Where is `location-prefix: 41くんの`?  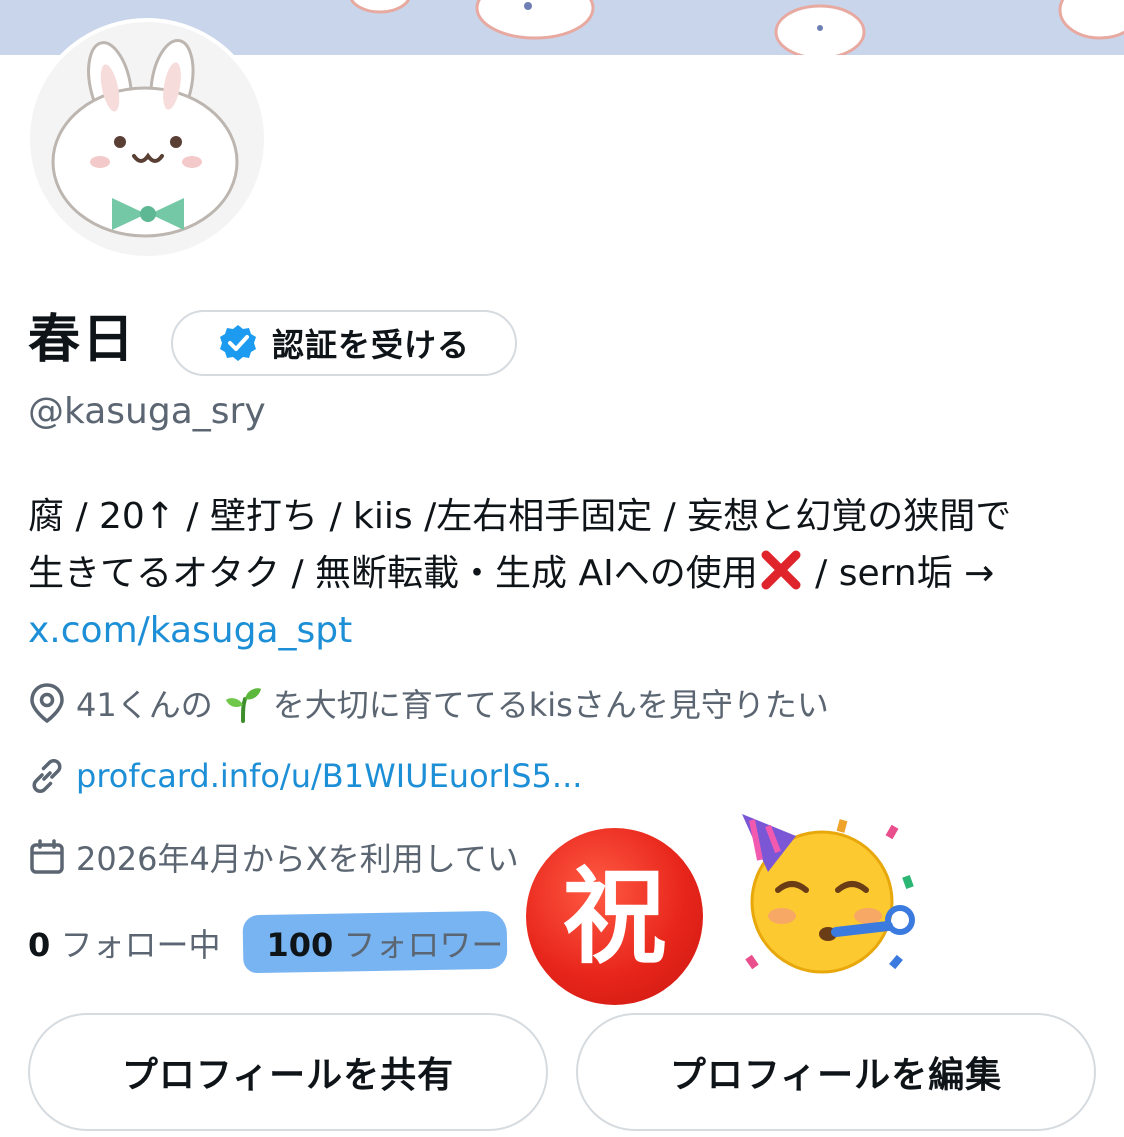
location-prefix: 41くんの is located at coordinates (144, 705).